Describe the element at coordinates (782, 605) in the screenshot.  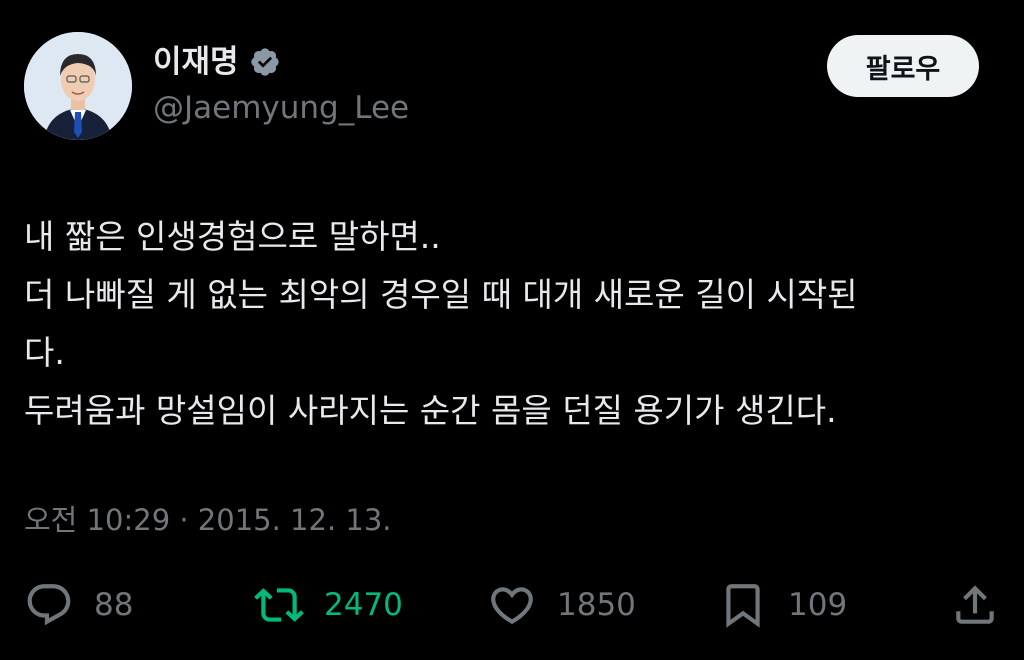
I see `bookmark-button: 109` at that location.